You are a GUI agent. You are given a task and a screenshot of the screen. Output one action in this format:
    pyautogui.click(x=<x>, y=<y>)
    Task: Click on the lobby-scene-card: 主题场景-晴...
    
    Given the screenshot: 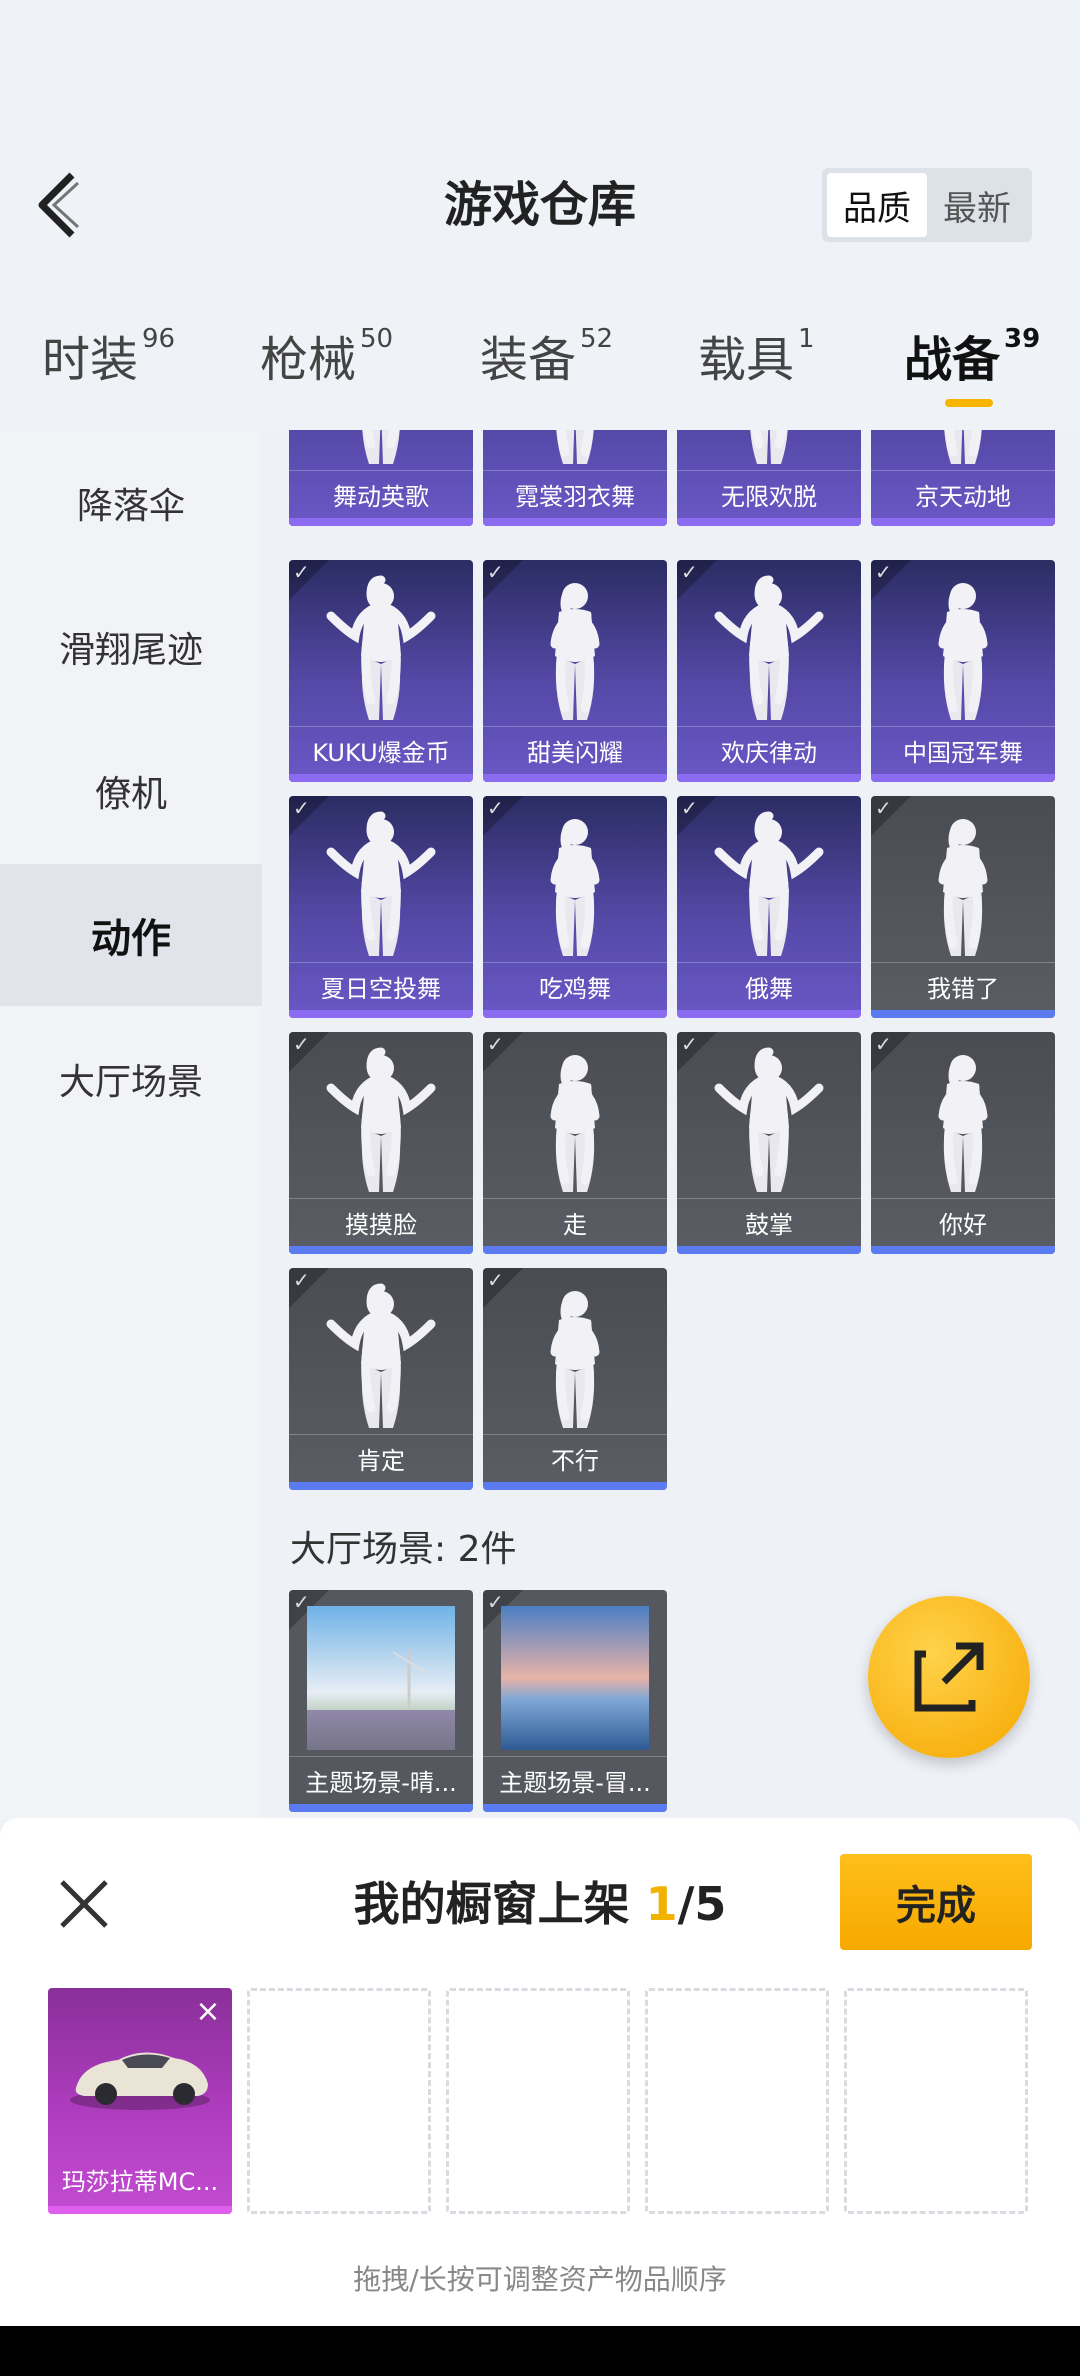 What is the action you would take?
    pyautogui.click(x=381, y=1701)
    